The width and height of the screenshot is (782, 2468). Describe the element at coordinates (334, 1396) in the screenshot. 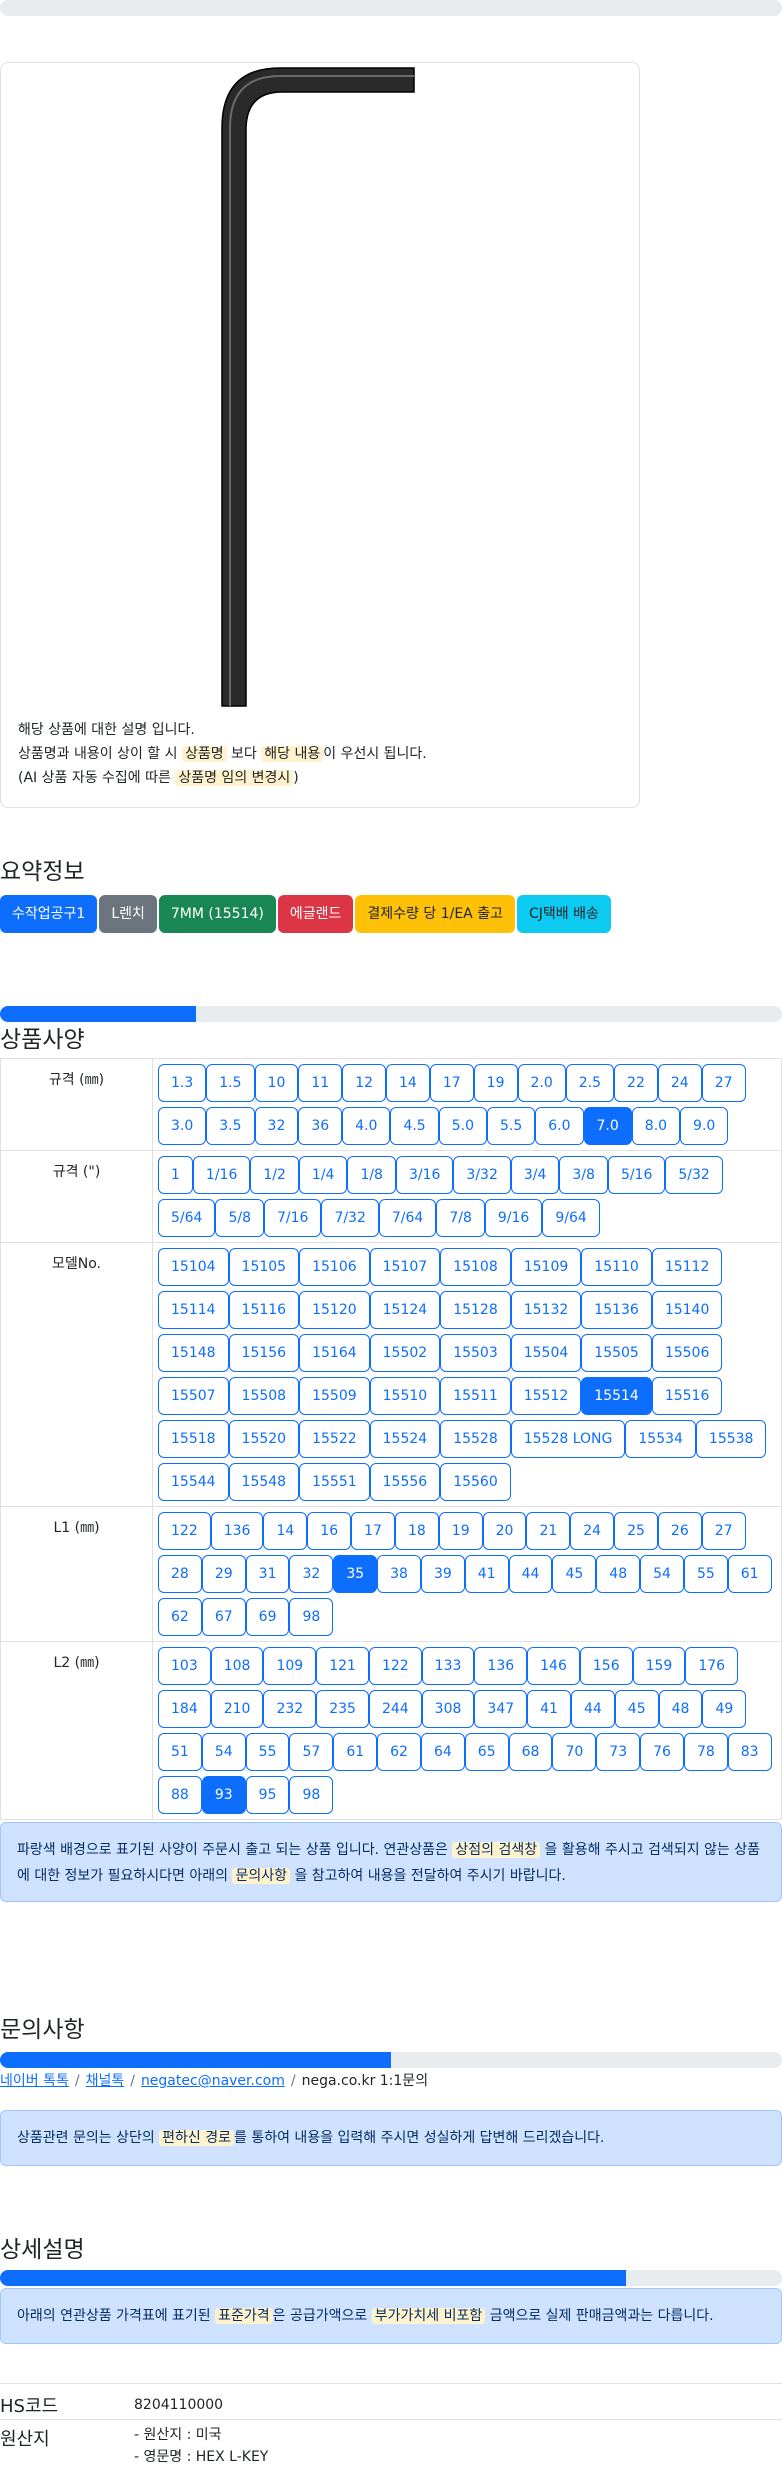

I see `spec-option-chip: 15509` at that location.